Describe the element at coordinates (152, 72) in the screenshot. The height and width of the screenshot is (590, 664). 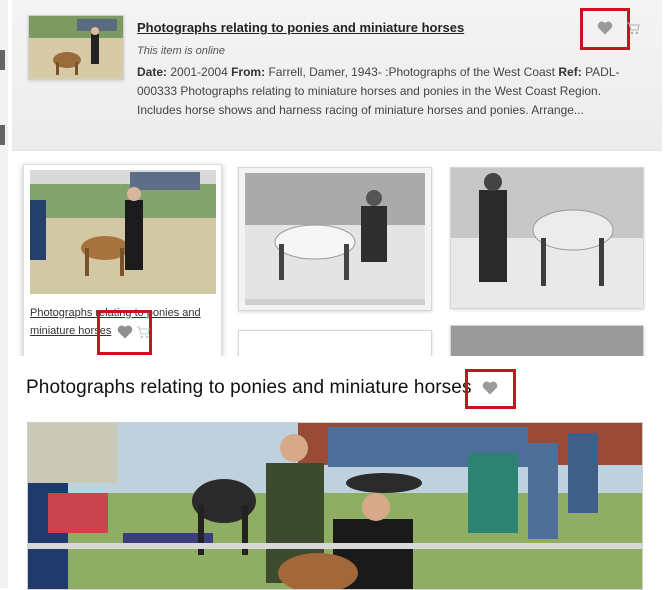
I see `date-label: Date:` at that location.